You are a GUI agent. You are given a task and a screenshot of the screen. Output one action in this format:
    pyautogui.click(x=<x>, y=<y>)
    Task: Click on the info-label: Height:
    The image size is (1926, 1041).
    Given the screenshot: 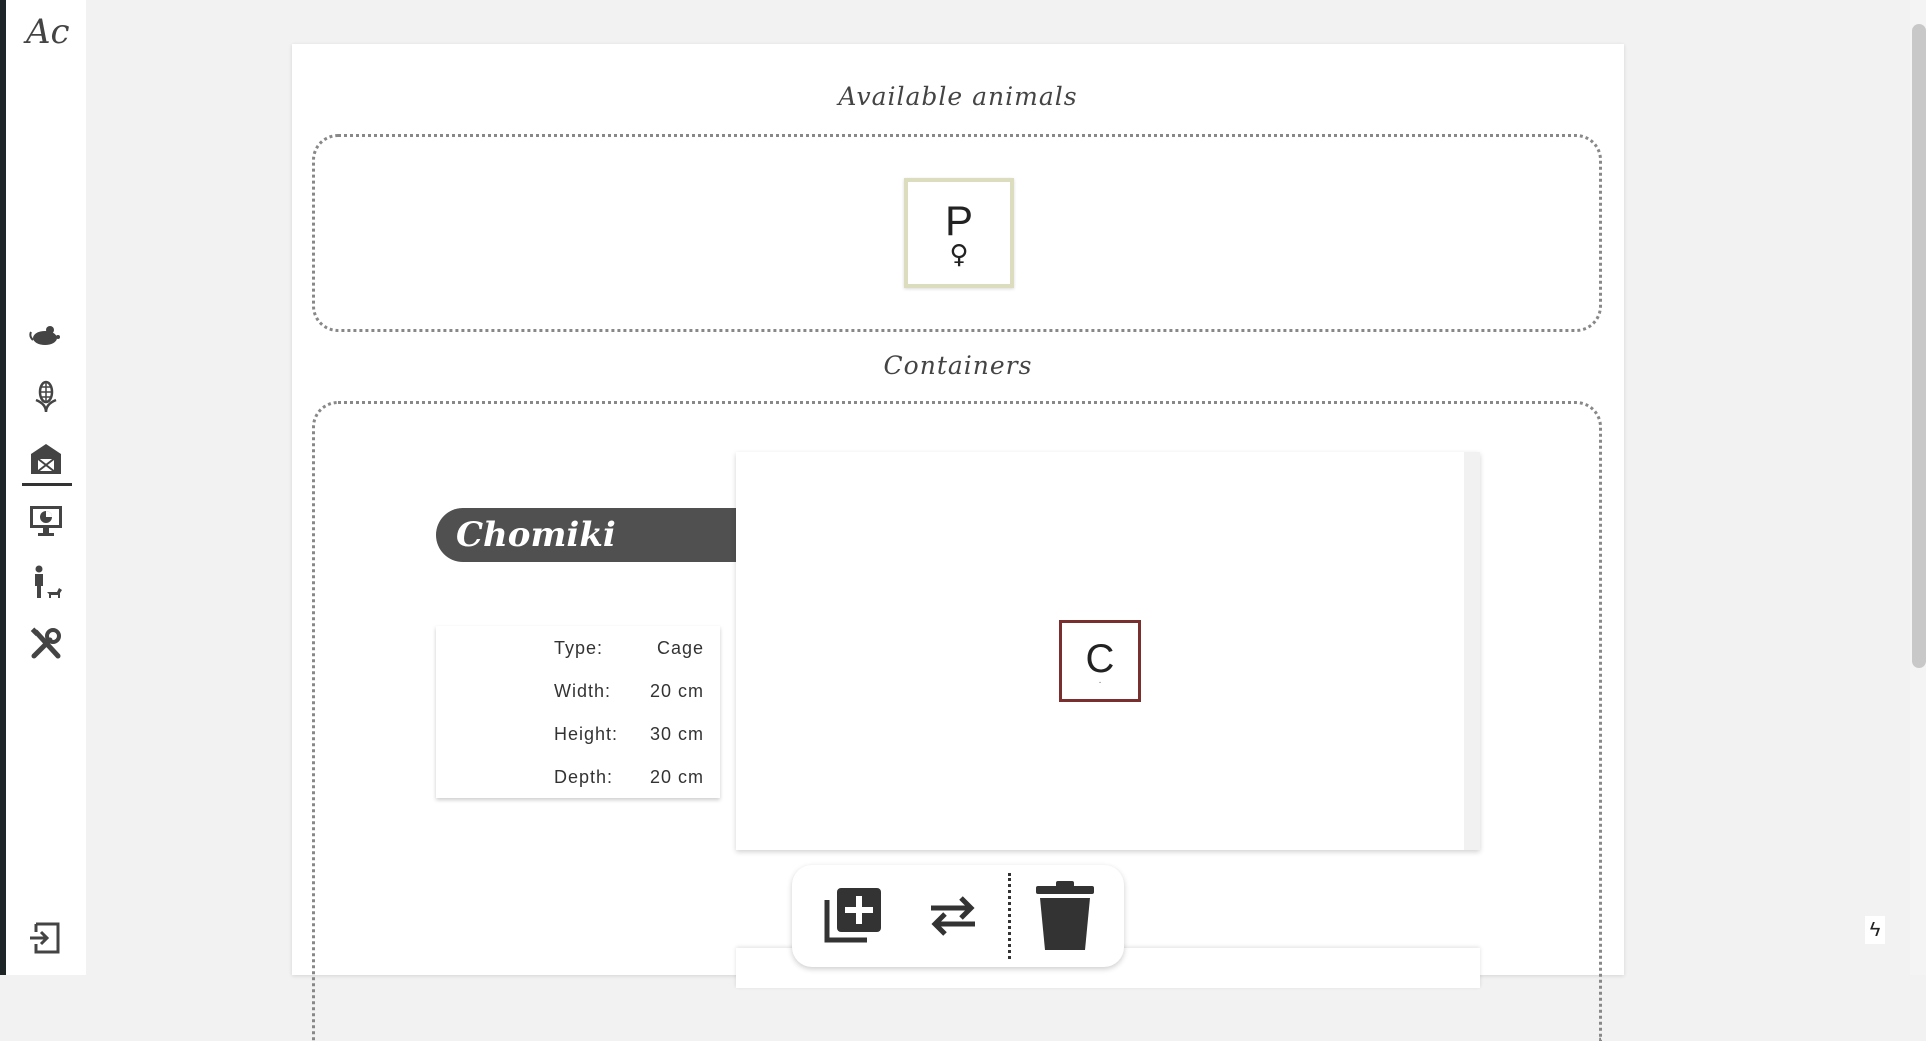 What is the action you would take?
    pyautogui.click(x=586, y=734)
    